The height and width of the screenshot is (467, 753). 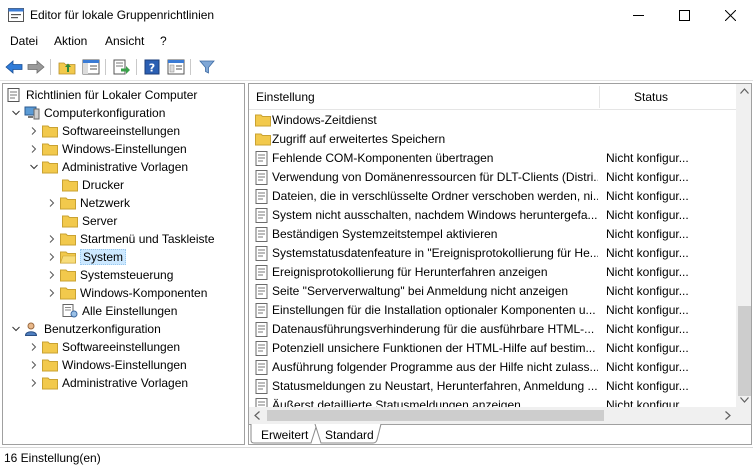 I want to click on view-tabs: Erweitert Standard, so click(x=500, y=434).